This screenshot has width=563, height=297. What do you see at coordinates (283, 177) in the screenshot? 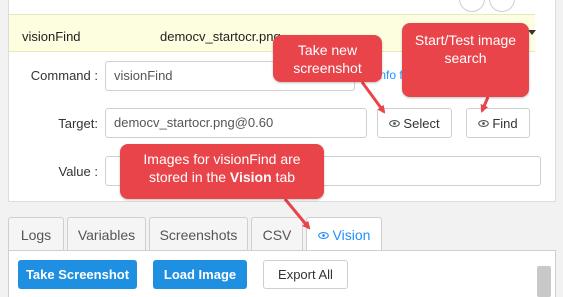
I see `callout-vision-post: tab` at bounding box center [283, 177].